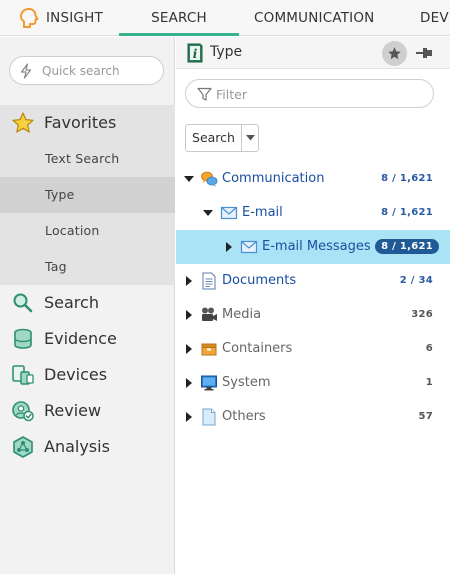 The width and height of the screenshot is (450, 574). What do you see at coordinates (209, 179) in the screenshot?
I see `communication-icon` at bounding box center [209, 179].